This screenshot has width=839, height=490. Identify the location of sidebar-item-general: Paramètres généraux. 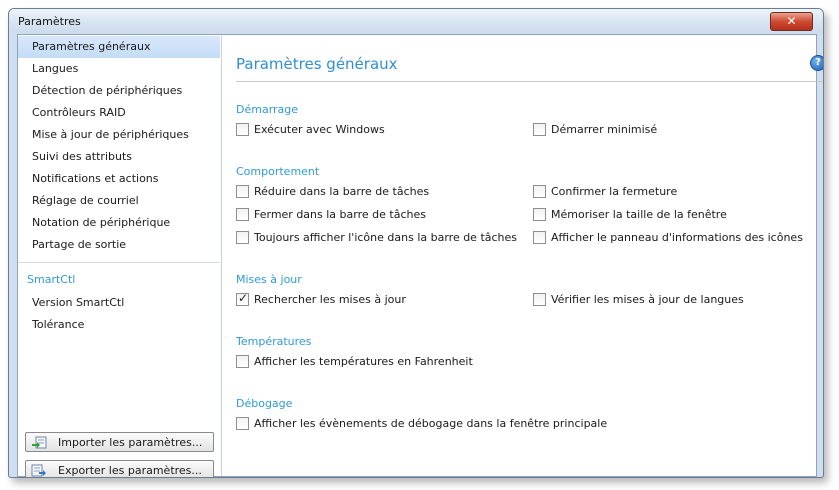
(119, 47).